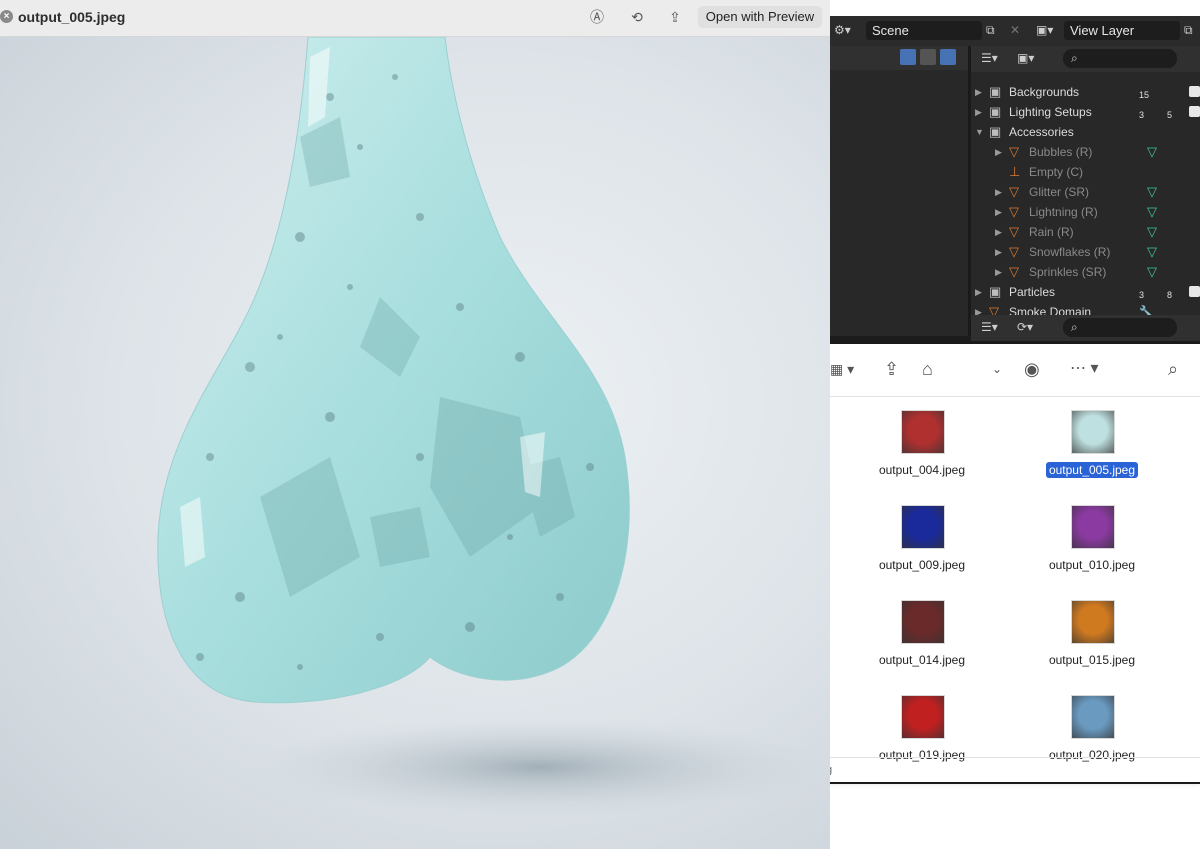 The width and height of the screenshot is (1200, 849). What do you see at coordinates (540, 767) in the screenshot?
I see `floor-shadow` at bounding box center [540, 767].